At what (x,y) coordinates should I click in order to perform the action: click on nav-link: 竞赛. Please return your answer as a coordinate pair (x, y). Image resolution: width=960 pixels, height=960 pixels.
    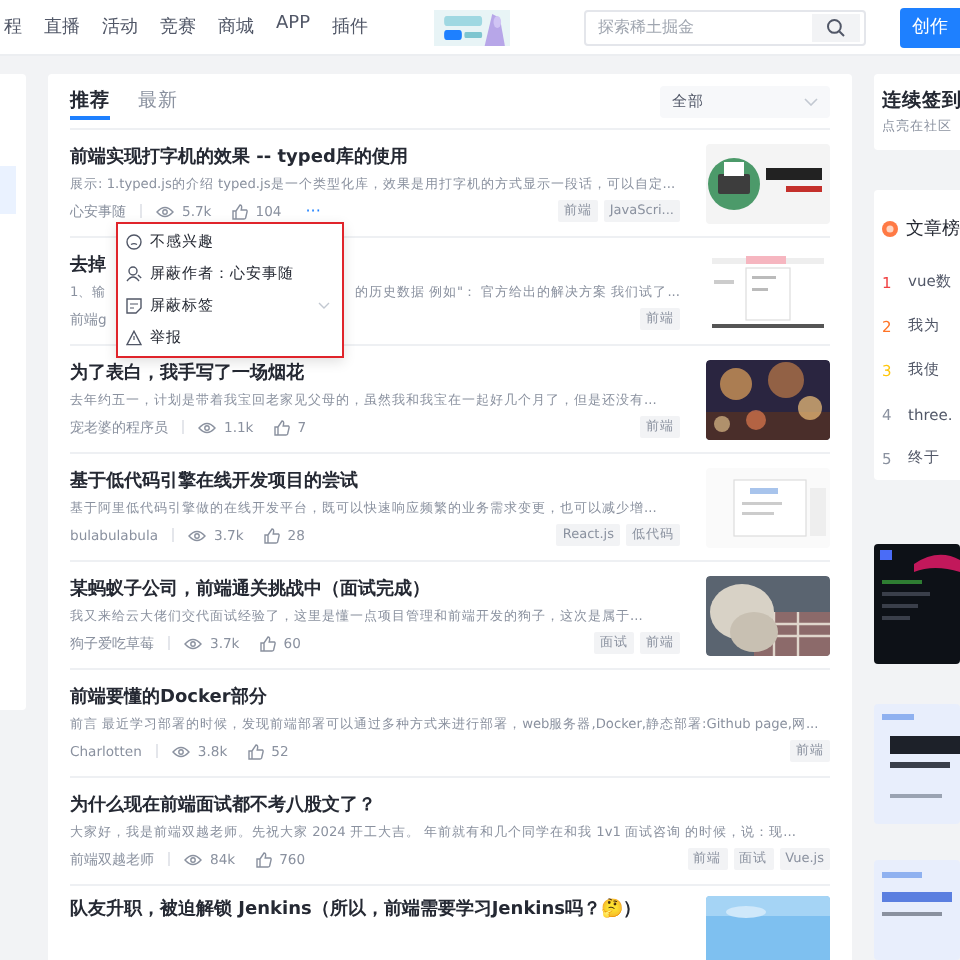
    Looking at the image, I should click on (178, 27).